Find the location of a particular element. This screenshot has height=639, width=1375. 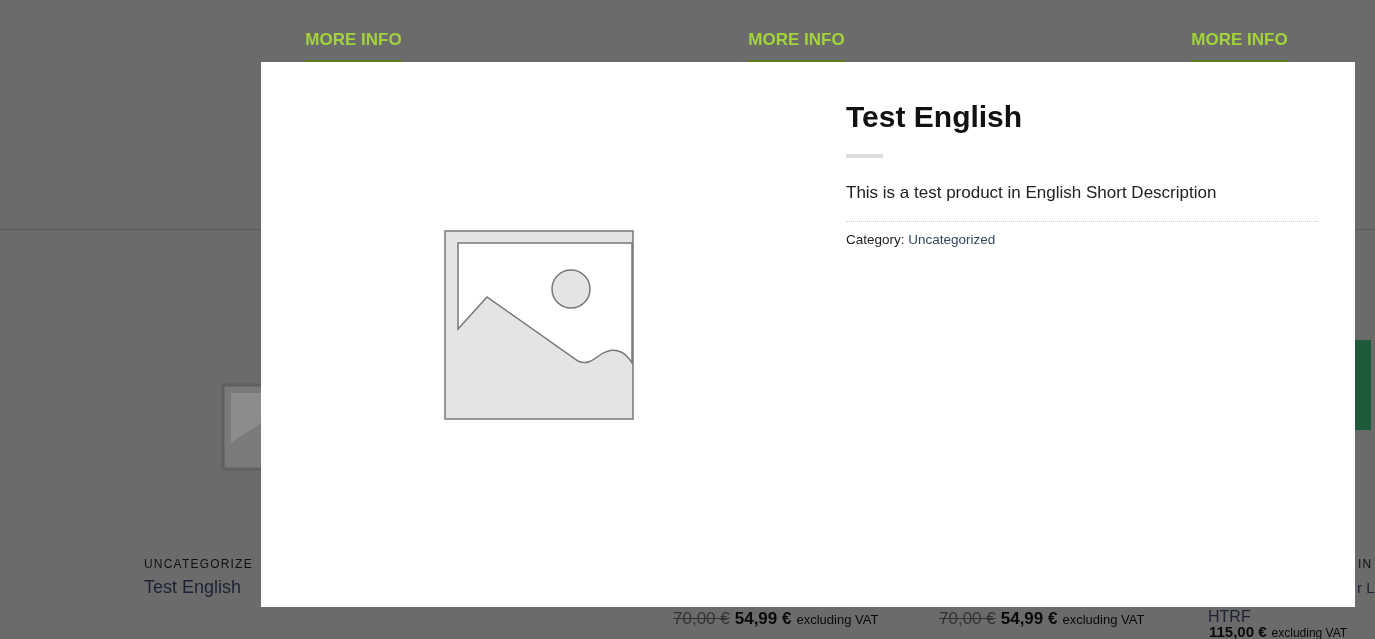

price: 115,00 € is located at coordinates (1238, 632).